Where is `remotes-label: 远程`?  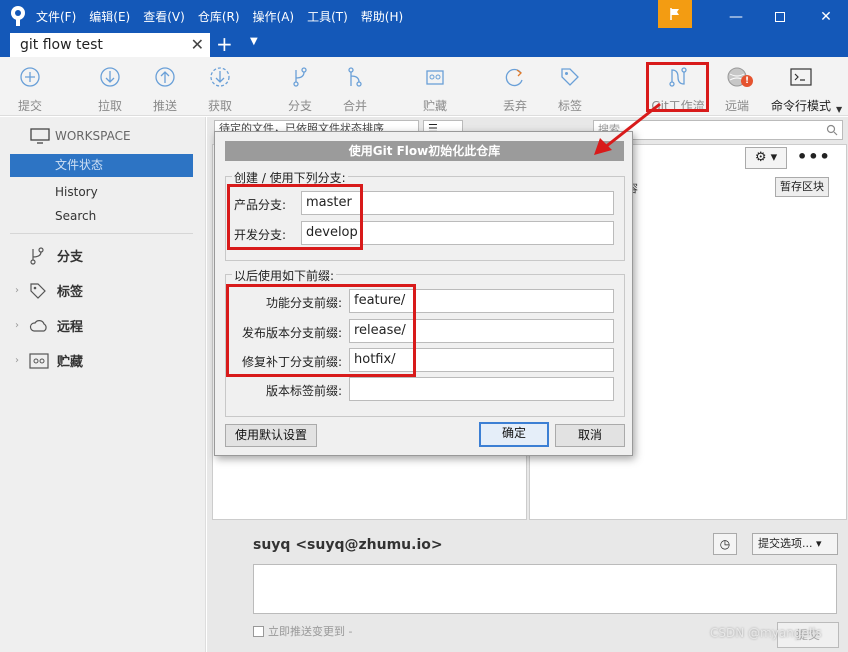 remotes-label: 远程 is located at coordinates (70, 327).